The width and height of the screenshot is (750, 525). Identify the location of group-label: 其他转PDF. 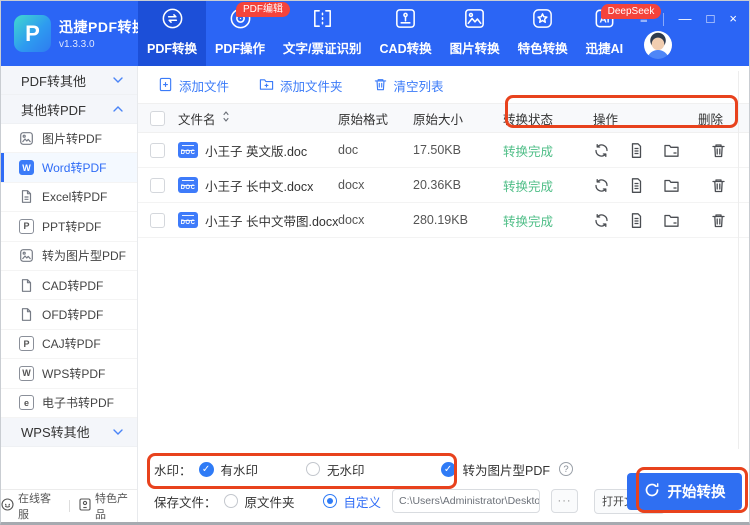
(54, 110).